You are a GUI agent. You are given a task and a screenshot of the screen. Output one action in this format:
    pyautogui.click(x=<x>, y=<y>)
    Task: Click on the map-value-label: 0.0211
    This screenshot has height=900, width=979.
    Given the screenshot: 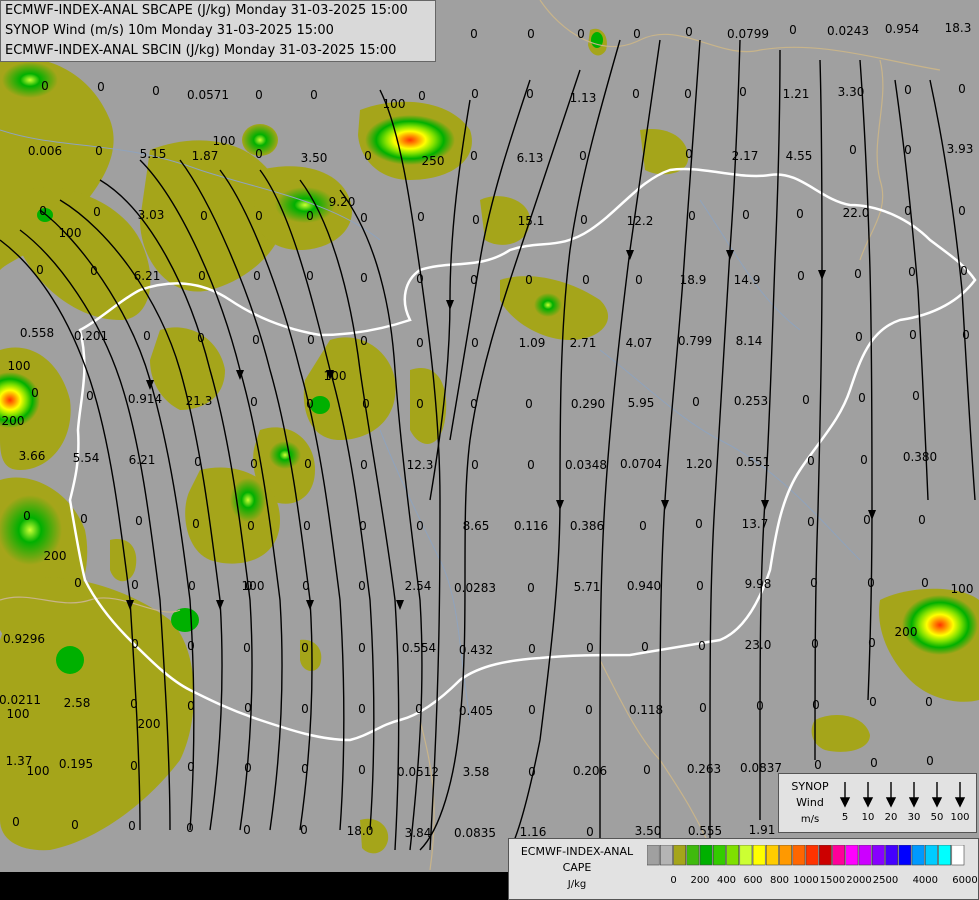 What is the action you would take?
    pyautogui.click(x=20, y=700)
    